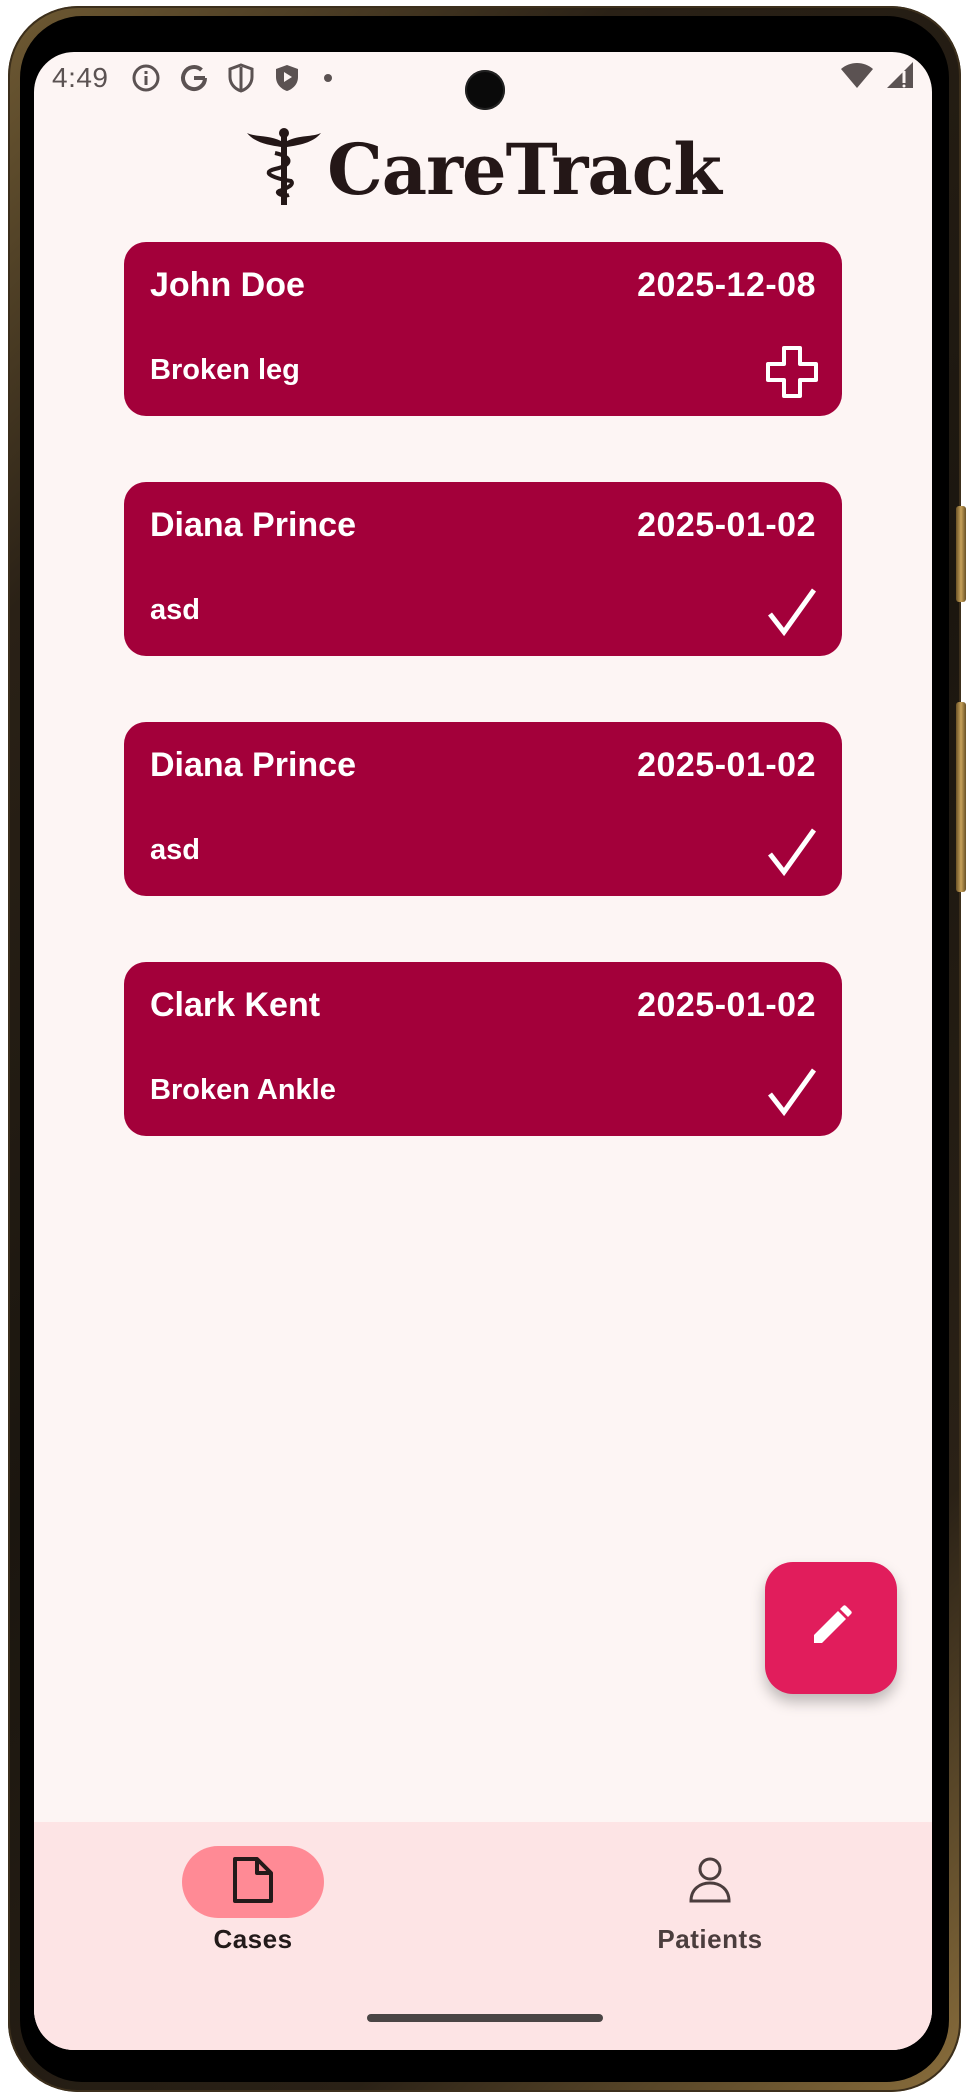 The image size is (978, 2100). What do you see at coordinates (225, 370) in the screenshot?
I see `case-description: Broken leg` at bounding box center [225, 370].